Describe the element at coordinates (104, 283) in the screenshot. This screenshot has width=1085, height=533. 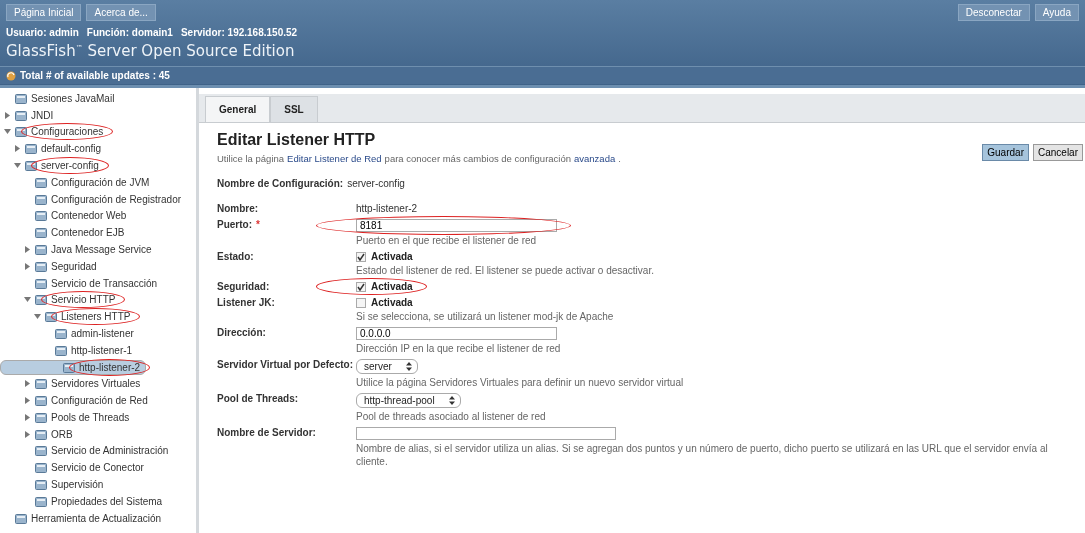
I see `tree-item: Servicio de Transacción` at that location.